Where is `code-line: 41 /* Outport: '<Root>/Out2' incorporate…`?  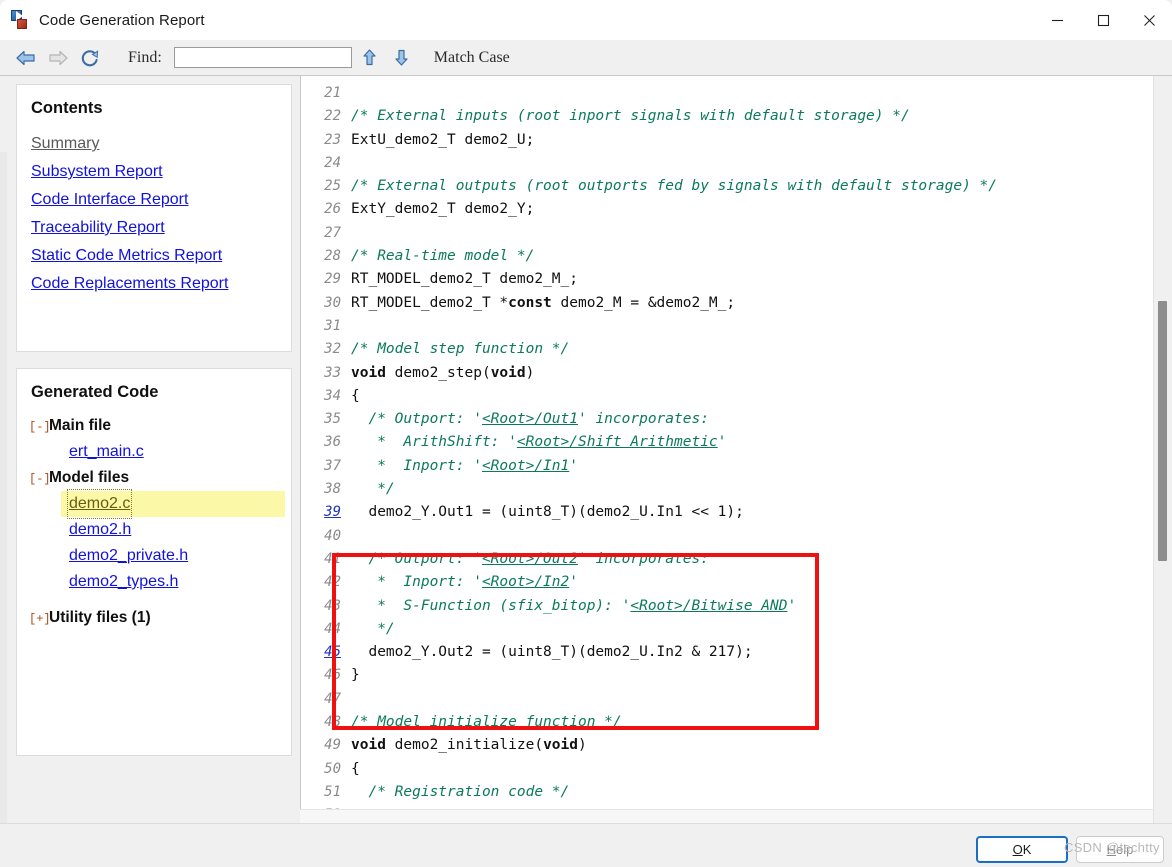
code-line: 41 /* Outport: '<Root>/Out2' incorporate… is located at coordinates (727, 559).